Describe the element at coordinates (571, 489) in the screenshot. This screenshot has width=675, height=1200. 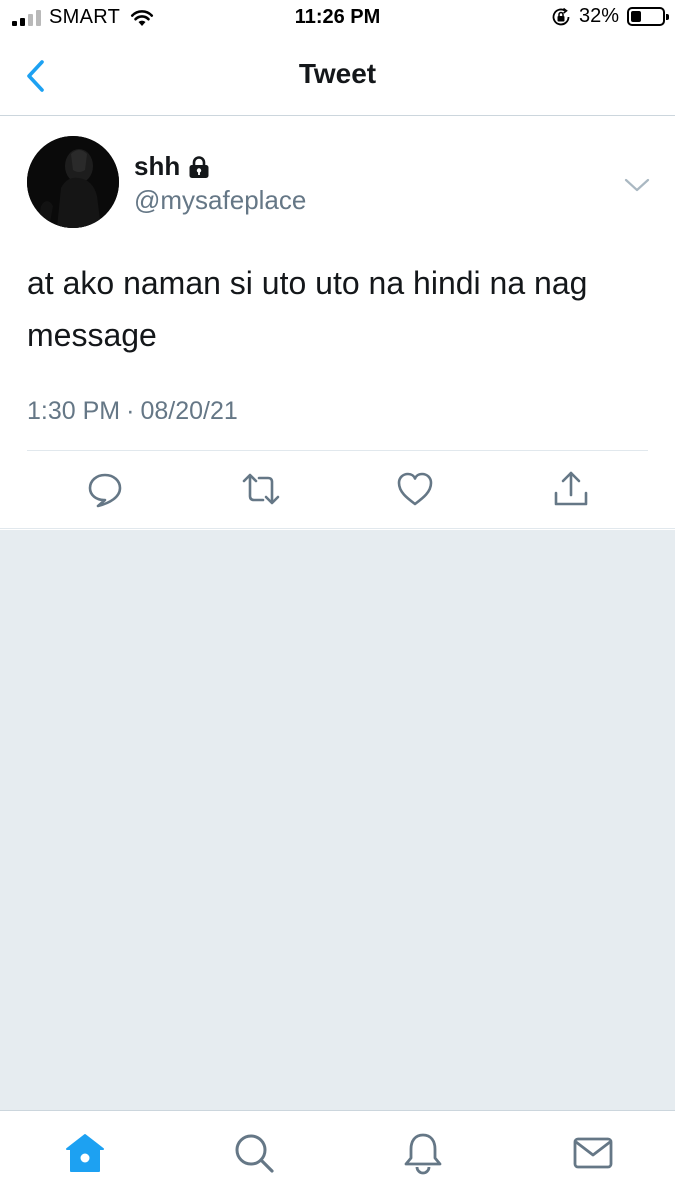
I see `share-icon` at that location.